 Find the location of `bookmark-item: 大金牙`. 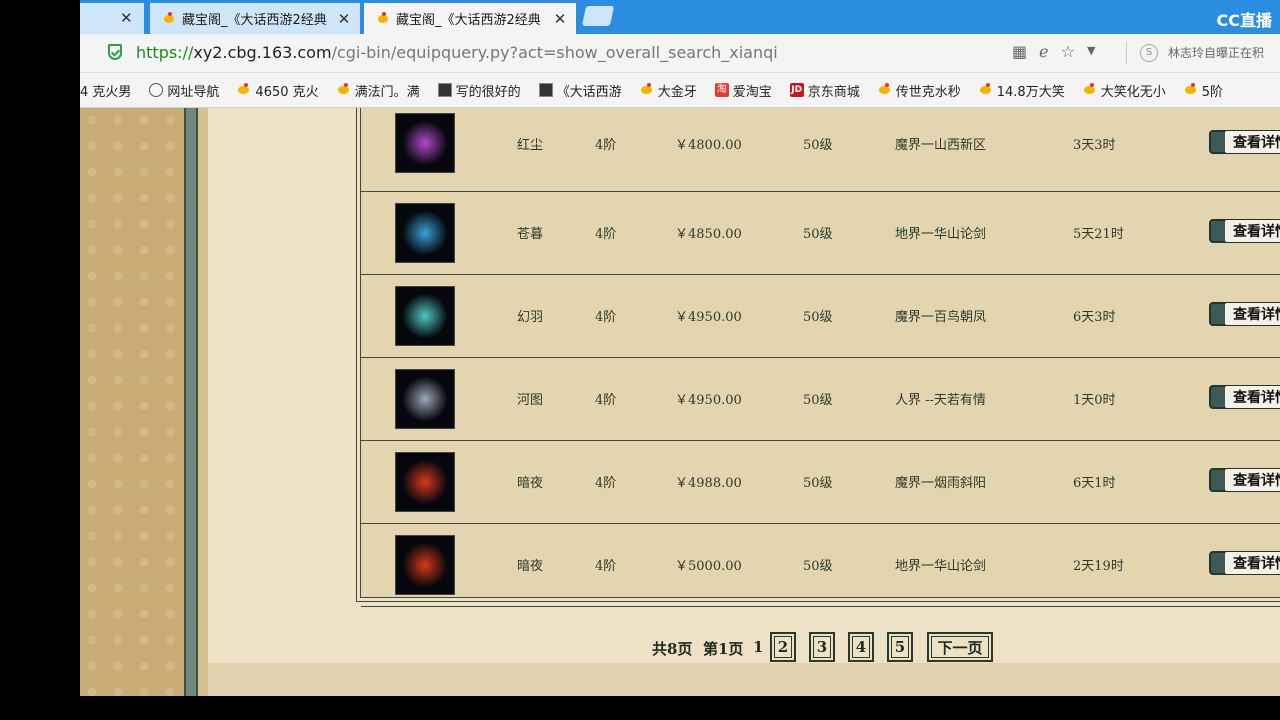

bookmark-item: 大金牙 is located at coordinates (668, 90).